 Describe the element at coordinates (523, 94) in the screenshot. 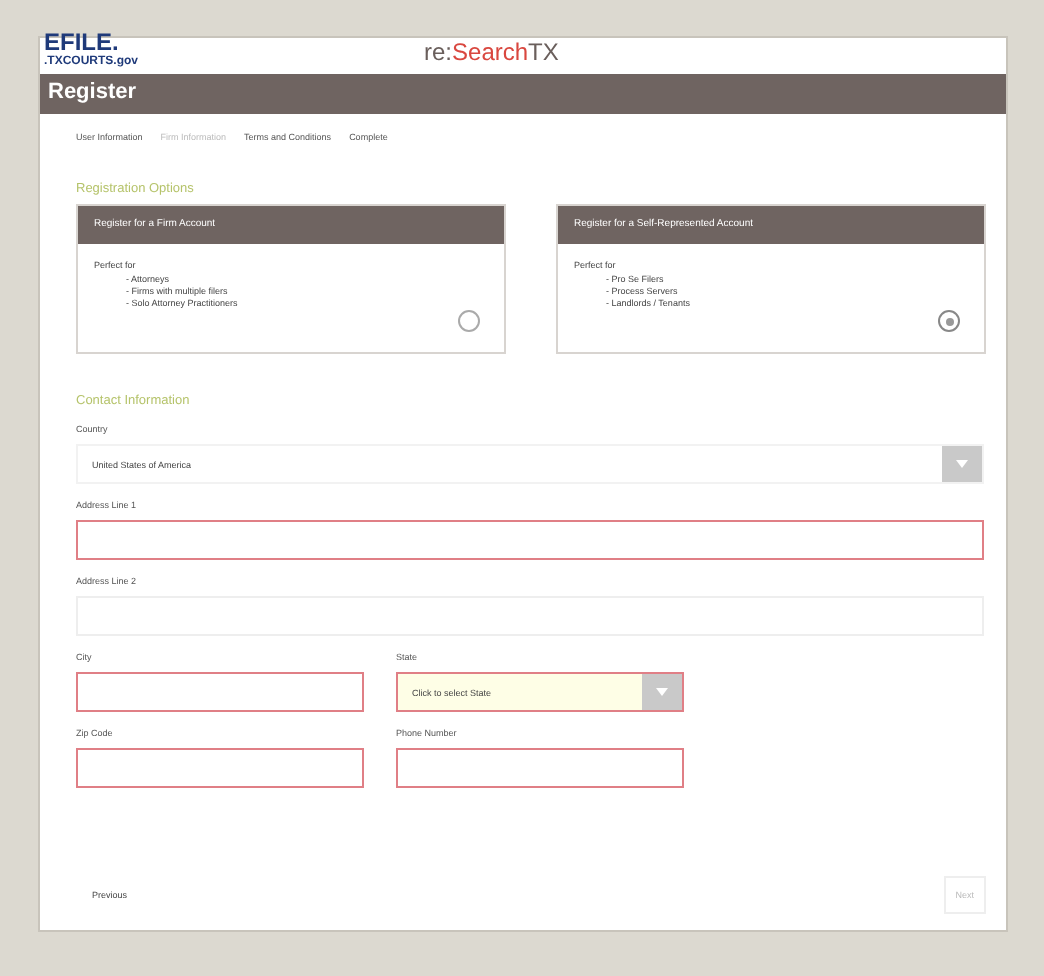

I see `page-title: Register` at that location.